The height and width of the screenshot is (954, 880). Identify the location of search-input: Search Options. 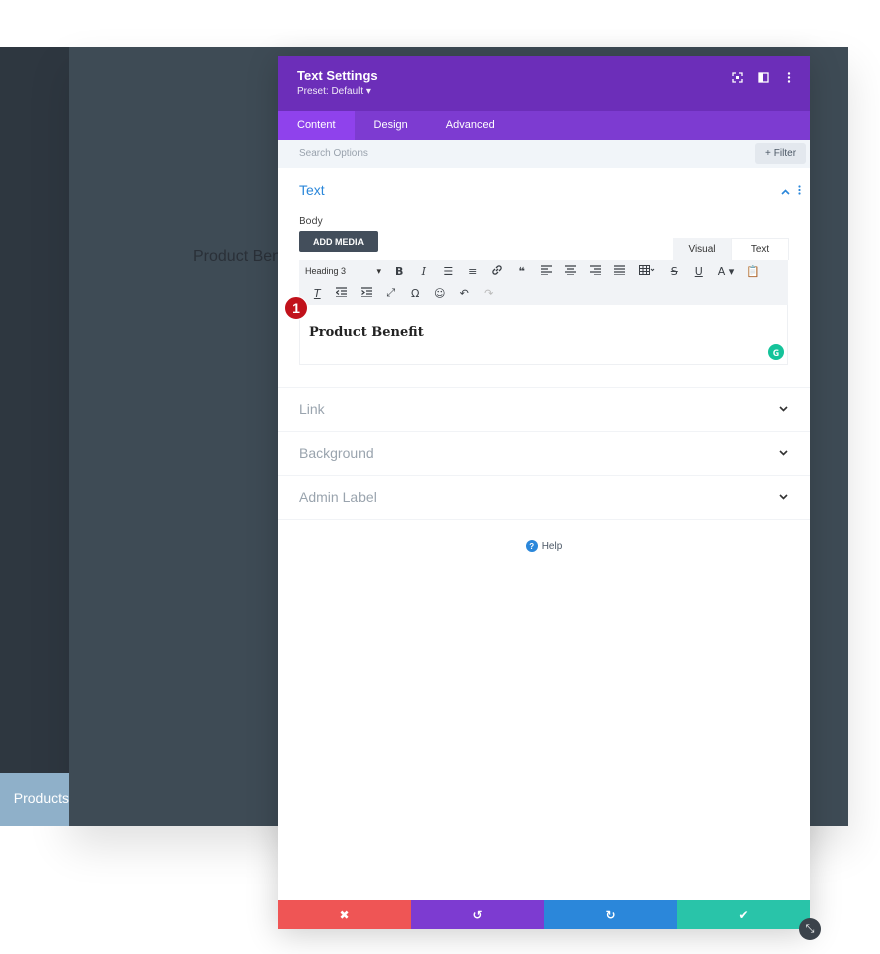
(333, 153).